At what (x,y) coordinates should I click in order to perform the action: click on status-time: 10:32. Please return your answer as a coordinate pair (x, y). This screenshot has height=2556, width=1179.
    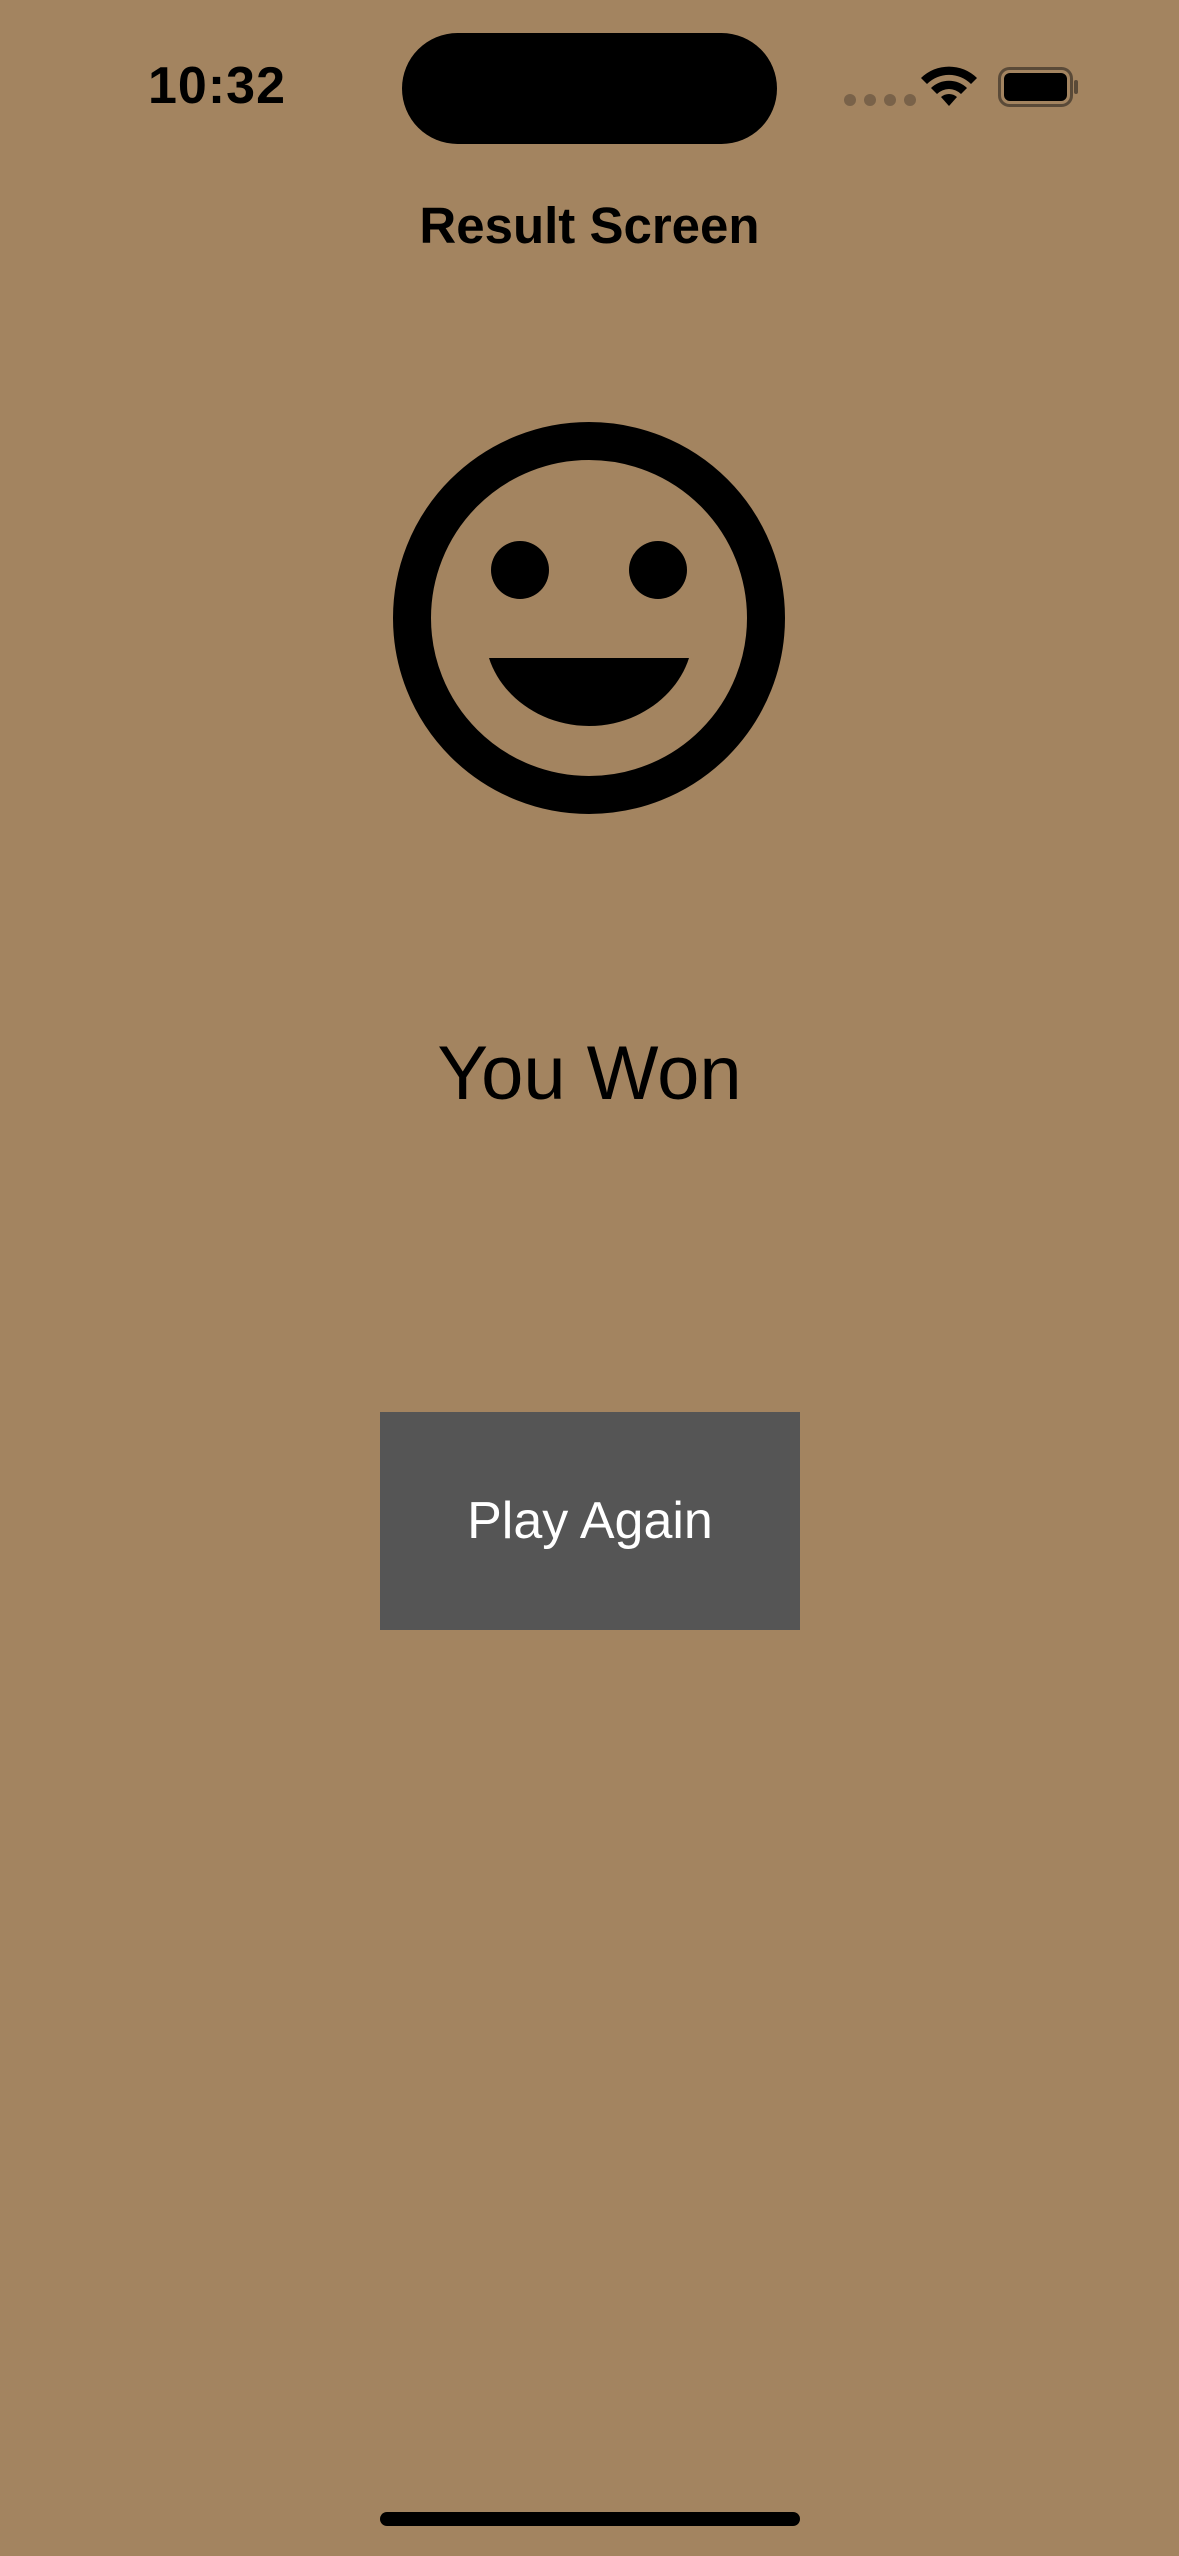
    Looking at the image, I should click on (217, 86).